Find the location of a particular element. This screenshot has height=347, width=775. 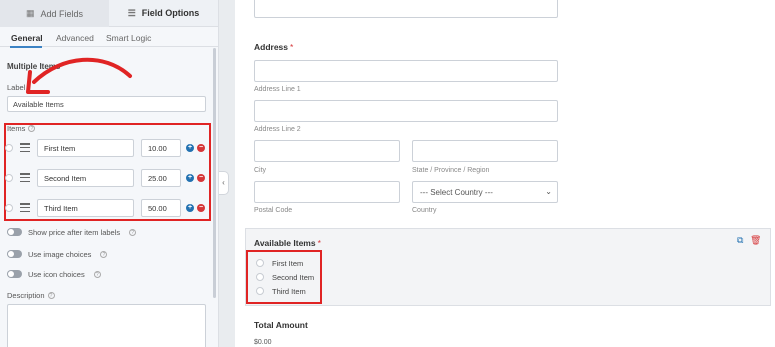

option-label: First Item is located at coordinates (288, 263).